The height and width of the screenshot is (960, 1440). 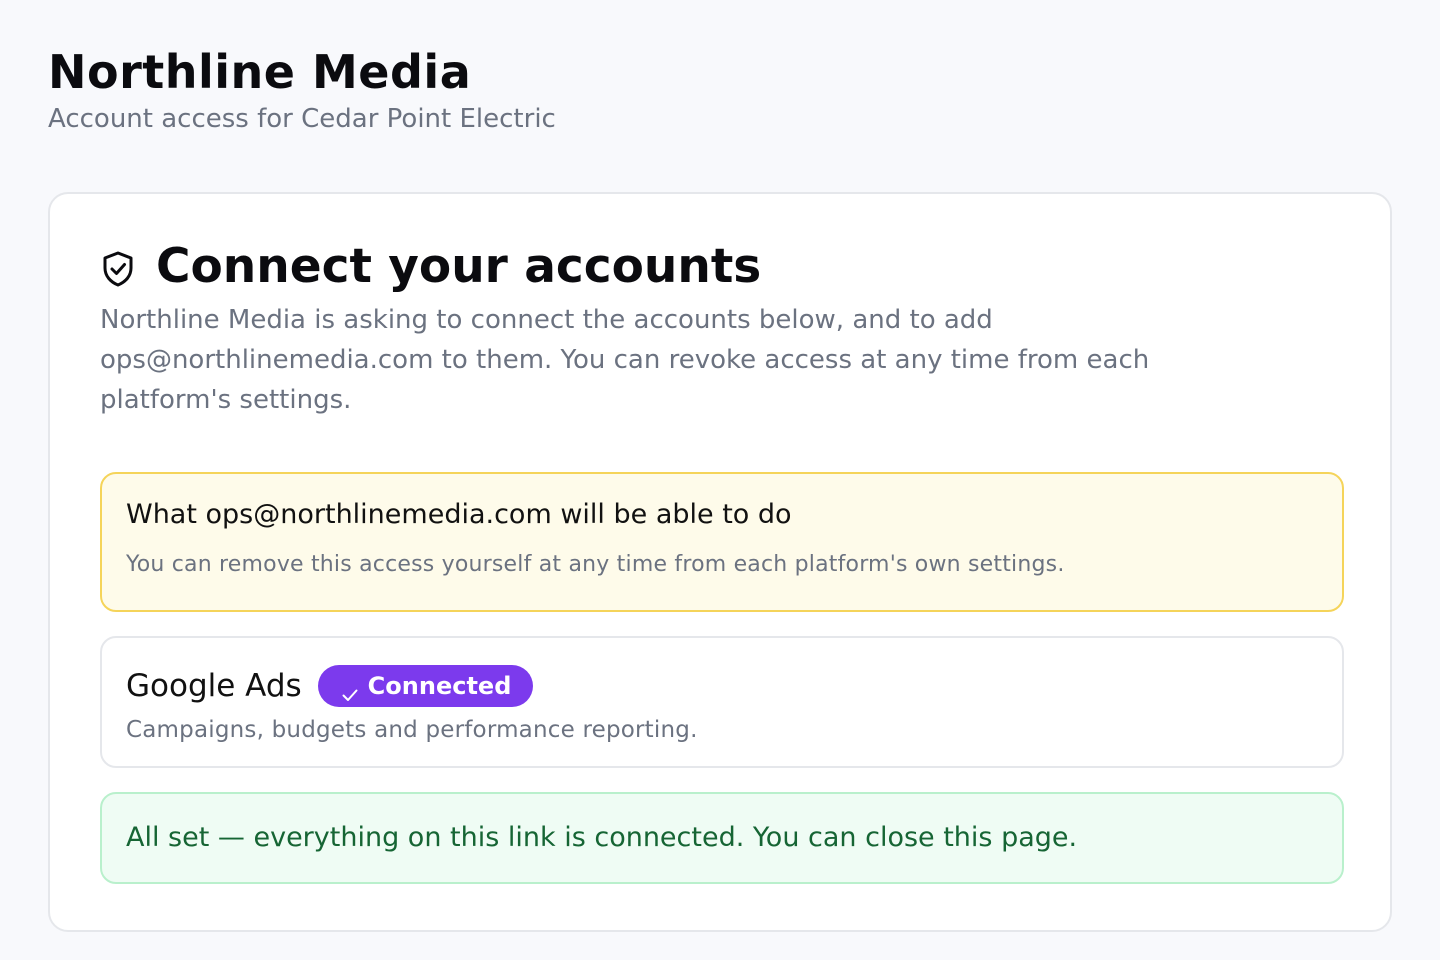 I want to click on page-subtitle: Account access for Cedar Point Electric, so click(x=302, y=119).